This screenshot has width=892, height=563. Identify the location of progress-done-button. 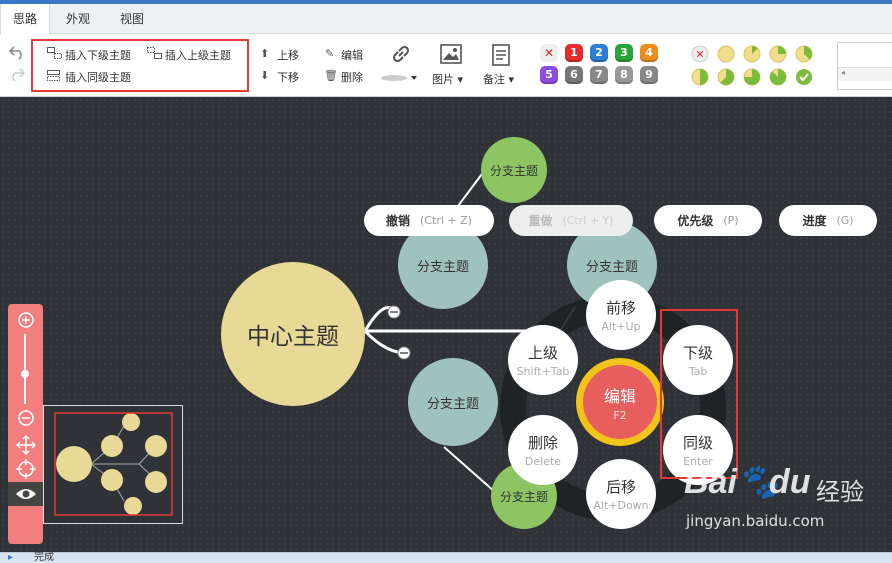
(804, 77).